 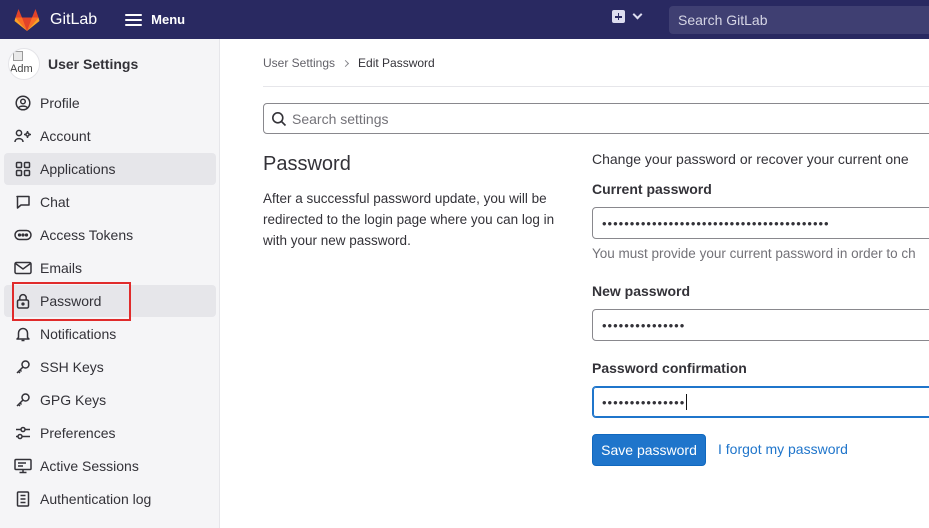 What do you see at coordinates (110, 136) in the screenshot?
I see `sidebar-item-account: Account` at bounding box center [110, 136].